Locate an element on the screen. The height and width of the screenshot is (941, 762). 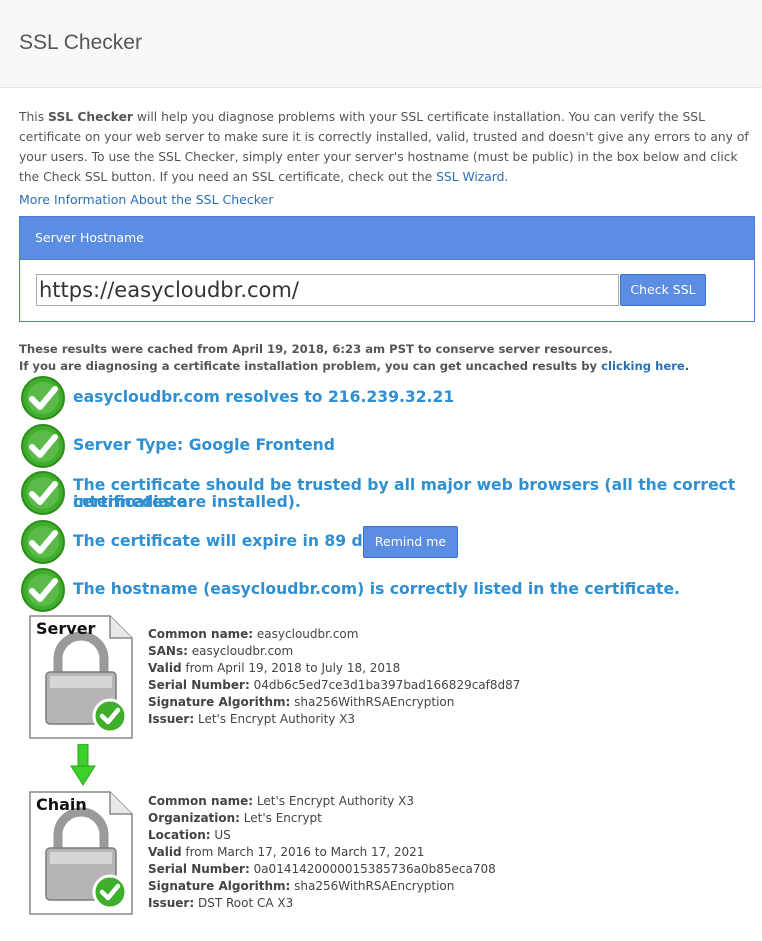
cert-detail-value: from March 17, 2016 to March 17, 2021 is located at coordinates (303, 852).